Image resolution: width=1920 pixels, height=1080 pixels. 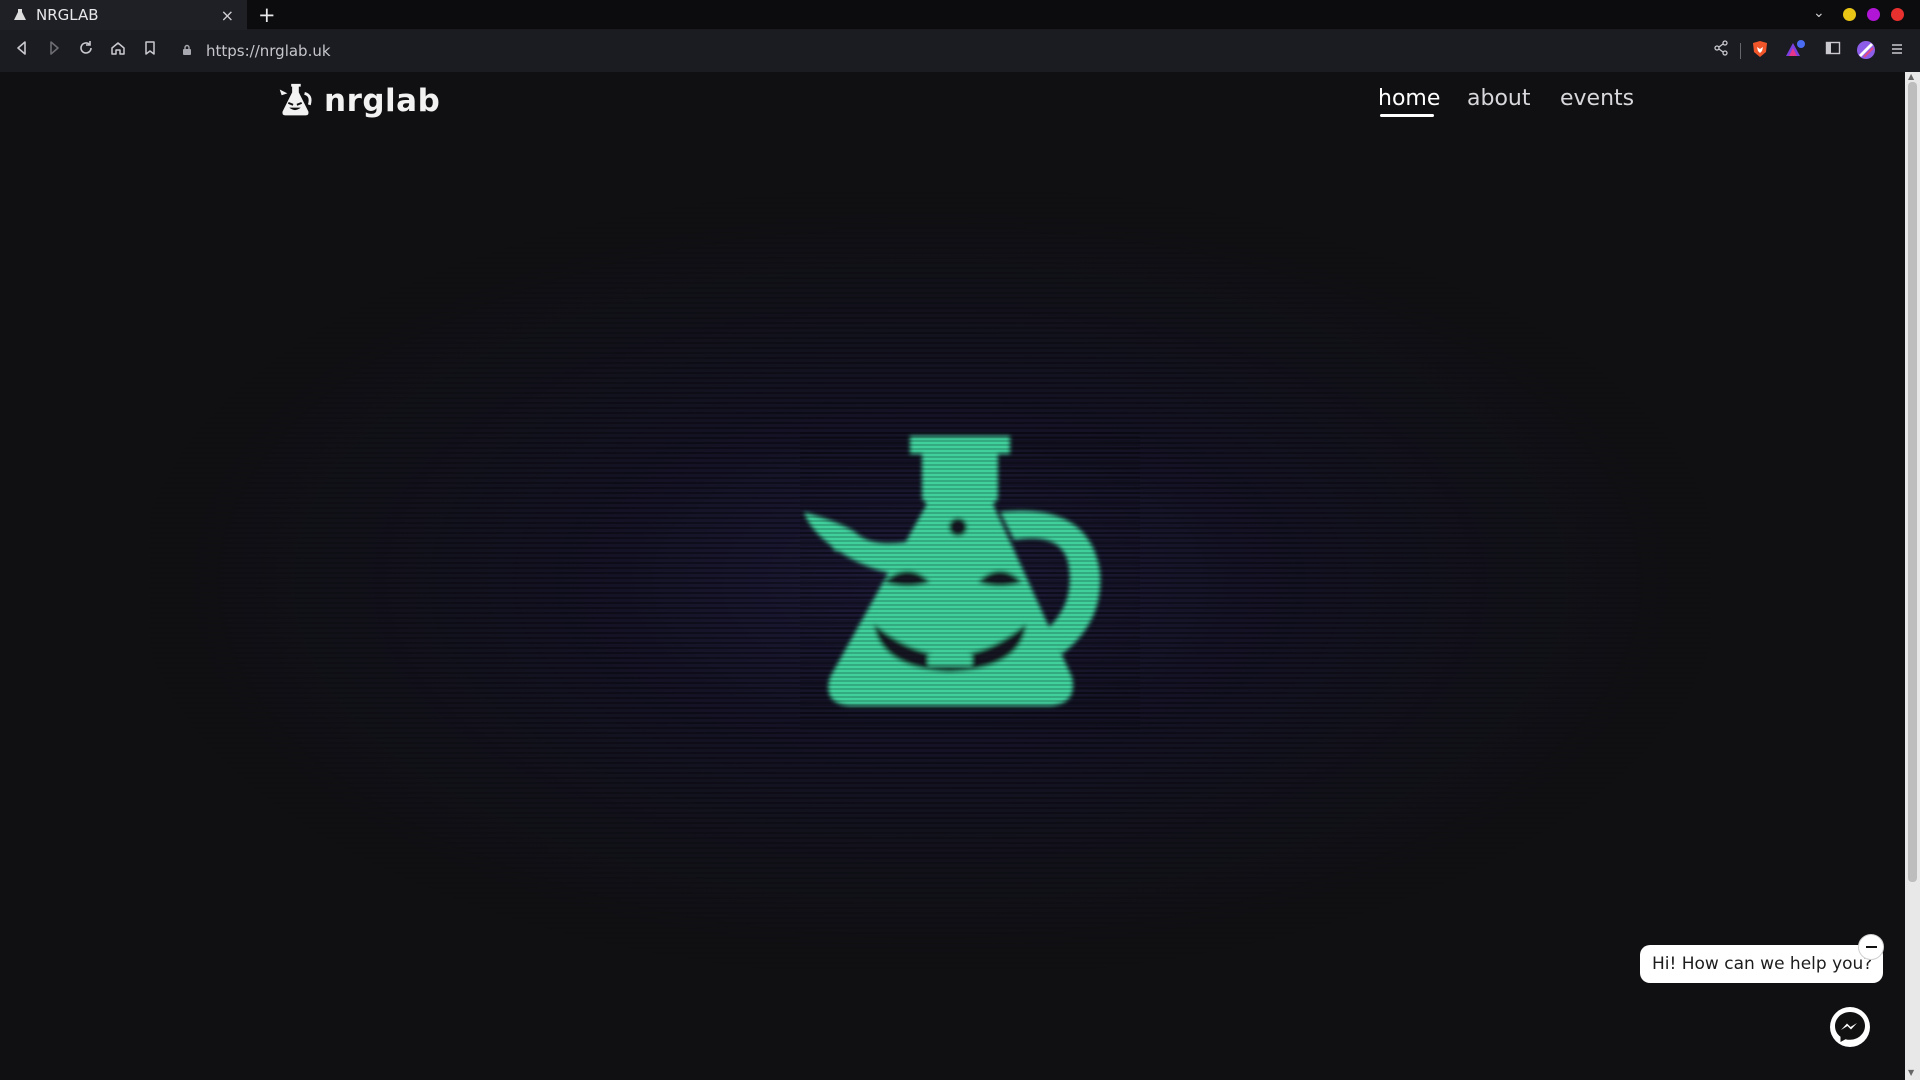 What do you see at coordinates (22, 51) in the screenshot?
I see `back-arrow-icon` at bounding box center [22, 51].